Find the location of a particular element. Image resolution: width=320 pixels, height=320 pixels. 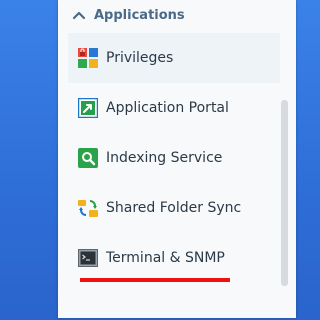

sidebar-item-shared-folder-sync: Shared Folder Sync is located at coordinates (174, 208).